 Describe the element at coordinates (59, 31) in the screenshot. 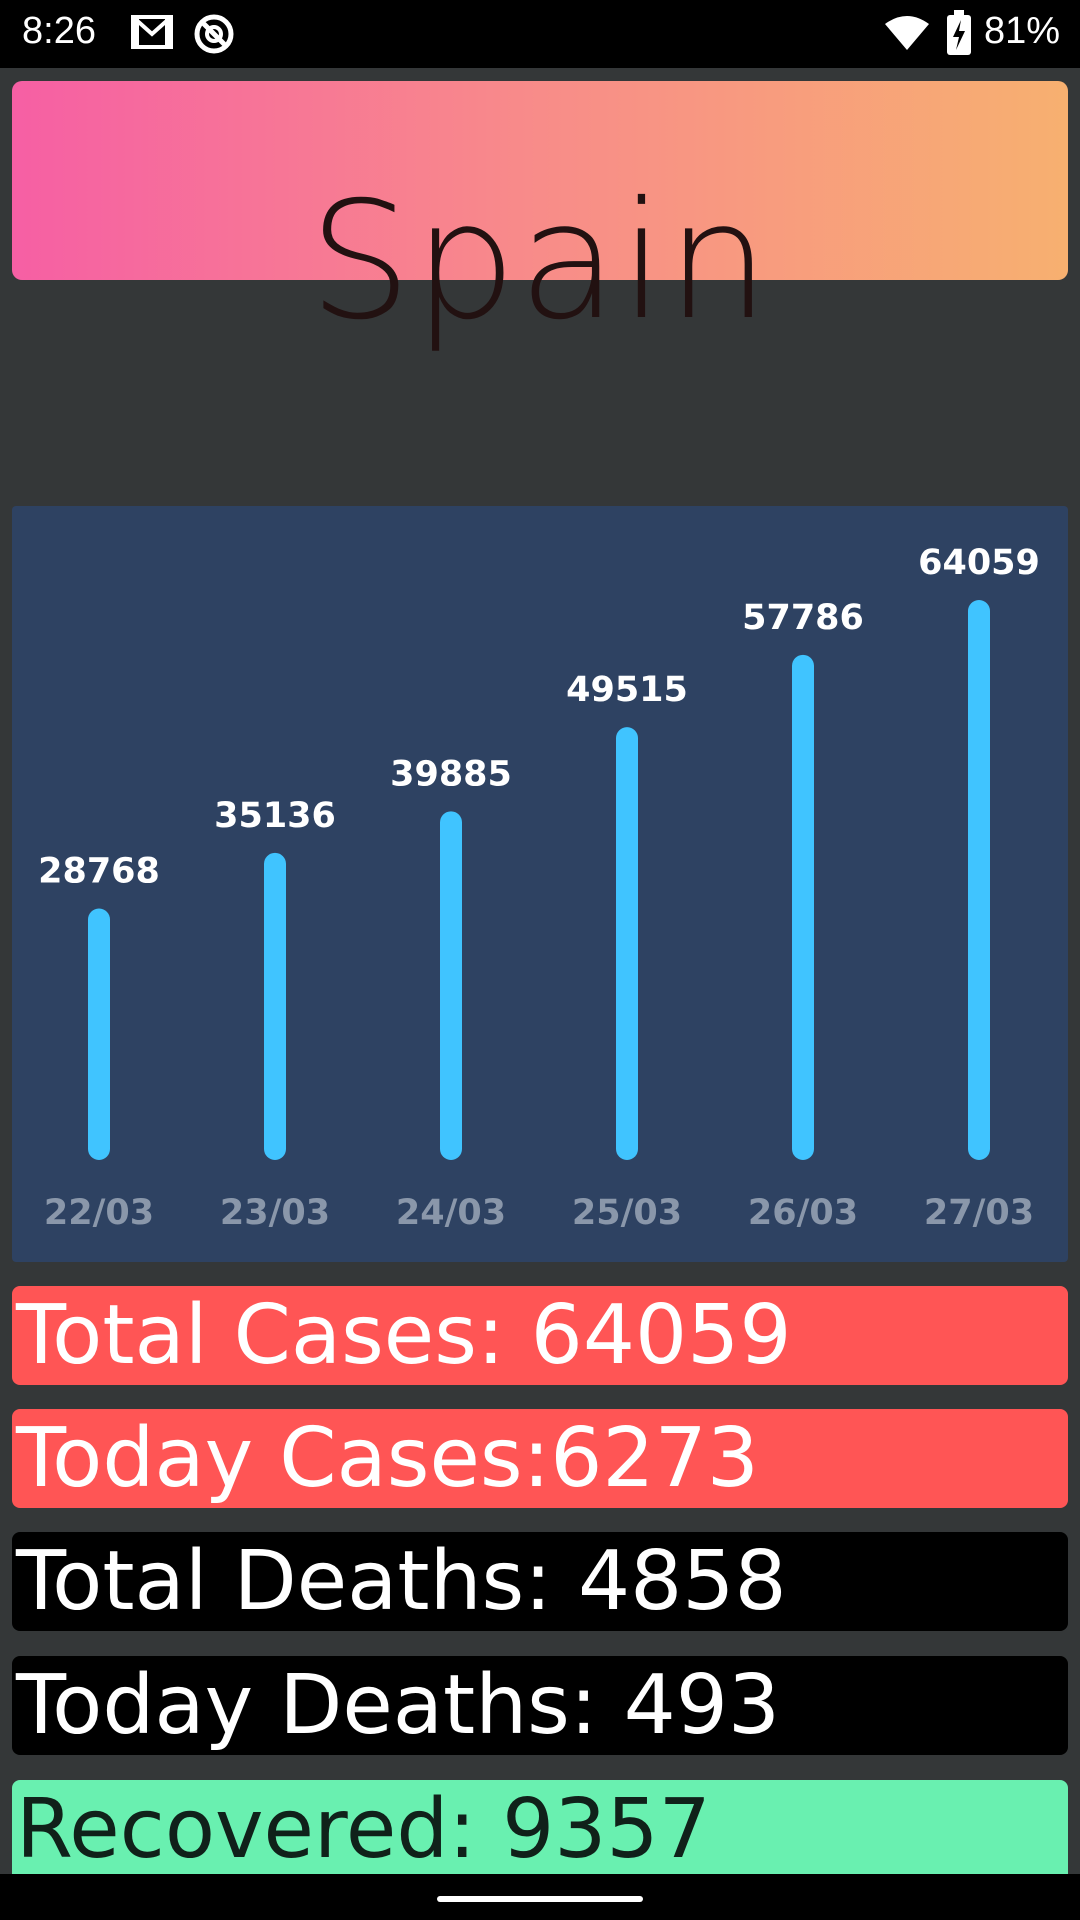

I see `status-time: 8:26` at that location.